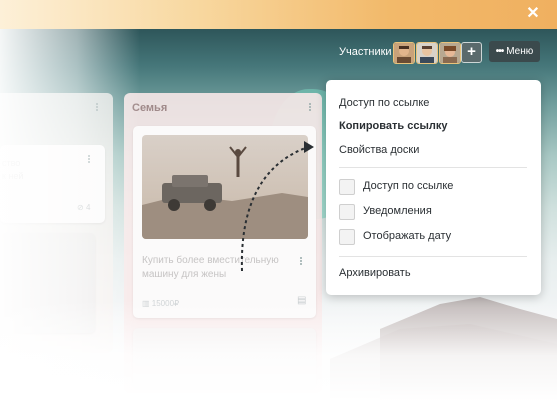 The height and width of the screenshot is (401, 557). I want to click on card: ство к ней ⊘ 4, so click(52, 184).